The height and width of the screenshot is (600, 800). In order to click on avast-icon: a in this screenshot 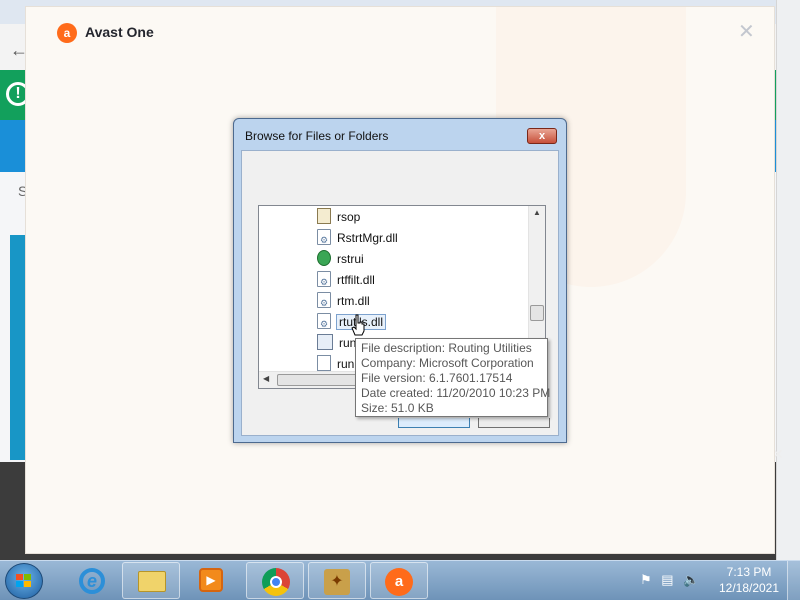, I will do `click(399, 582)`.